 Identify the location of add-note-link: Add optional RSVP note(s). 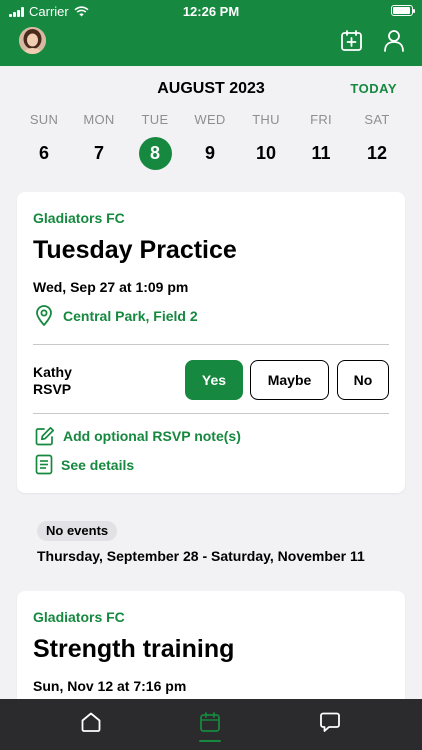
(138, 436).